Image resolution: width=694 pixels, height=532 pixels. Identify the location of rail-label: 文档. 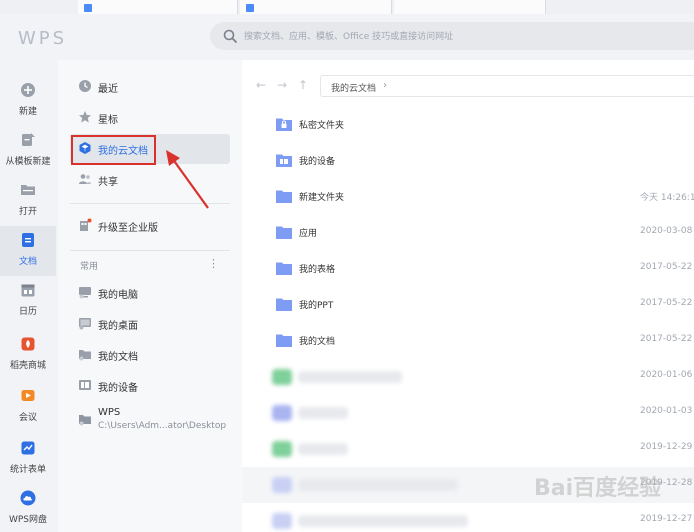
(27, 262).